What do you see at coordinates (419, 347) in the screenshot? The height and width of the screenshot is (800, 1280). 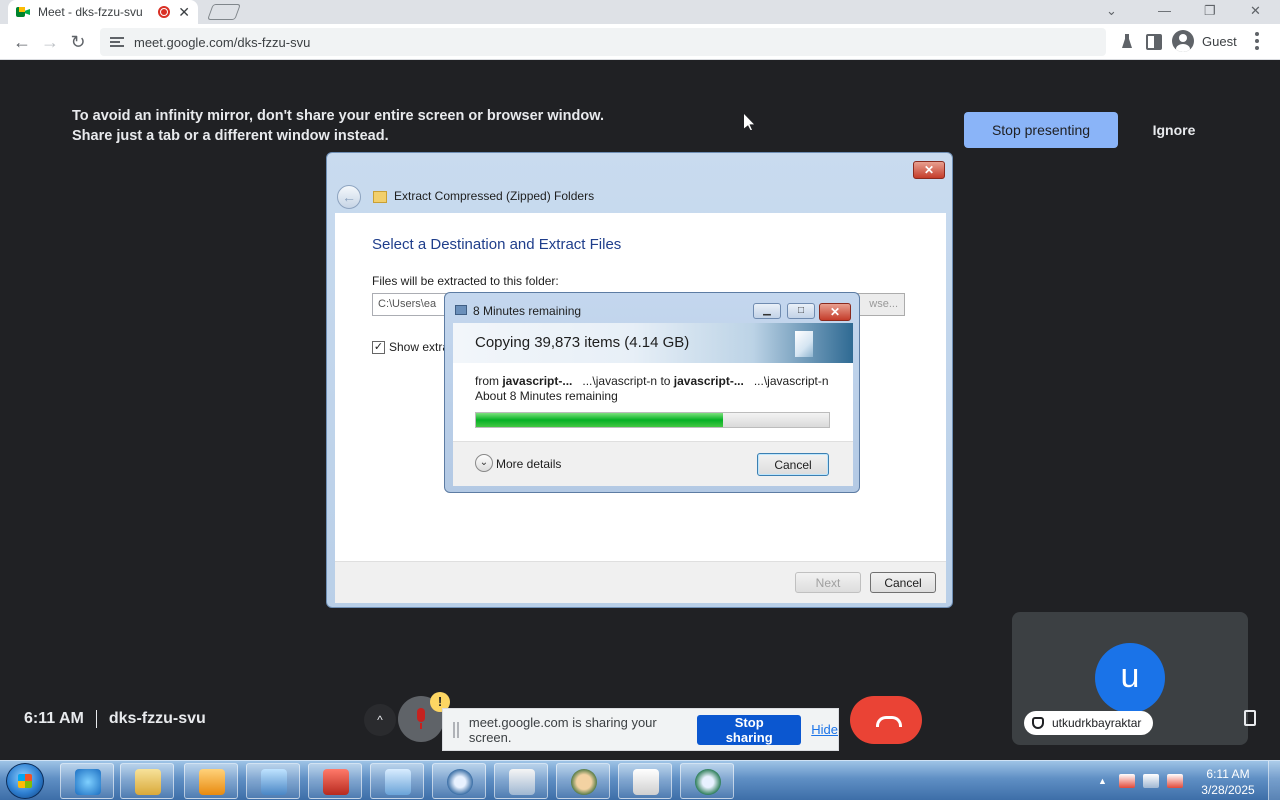 I see `show-extracted-label: Show extra` at bounding box center [419, 347].